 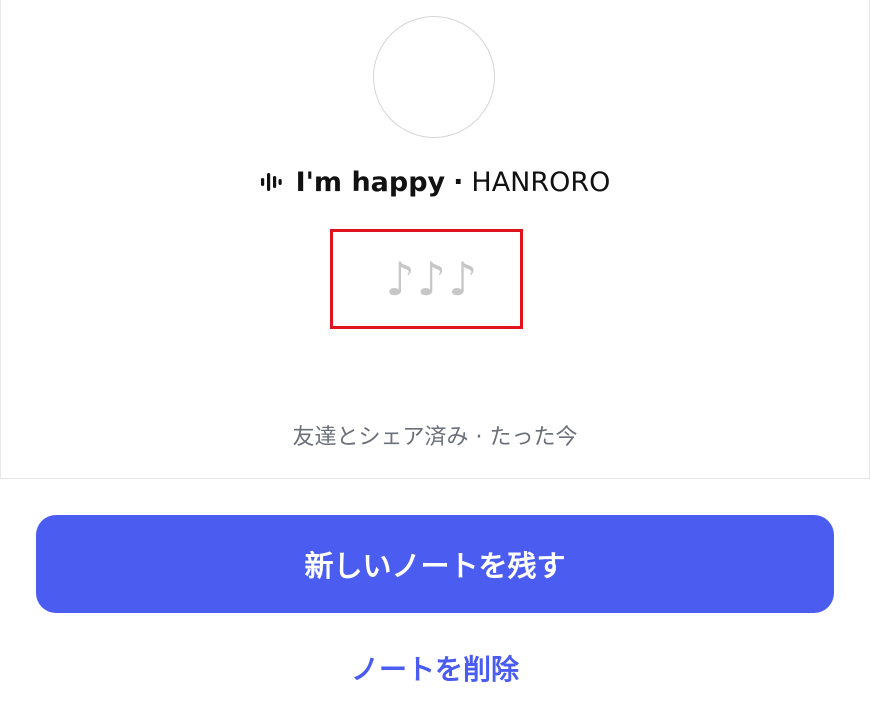 I want to click on sound-wave-icon, so click(x=271, y=182).